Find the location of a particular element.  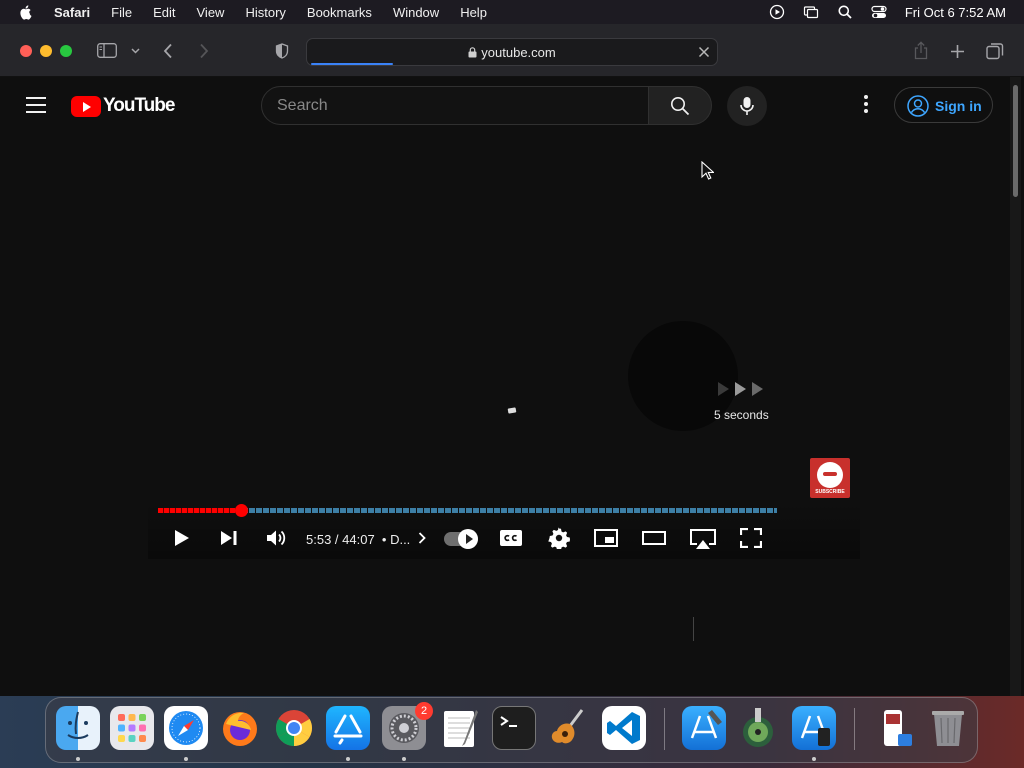

settings-button is located at coordinates (559, 538).